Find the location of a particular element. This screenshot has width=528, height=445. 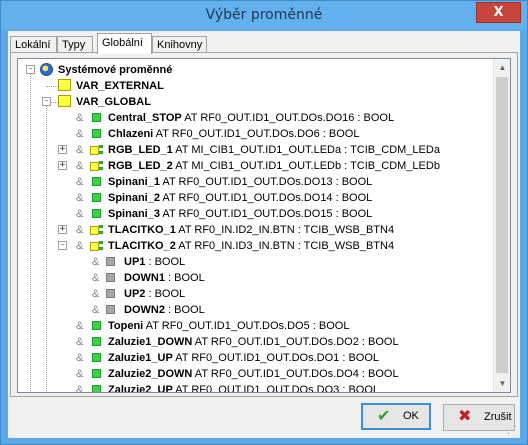

title-bar: Výběr proměnné X is located at coordinates (264, 15).